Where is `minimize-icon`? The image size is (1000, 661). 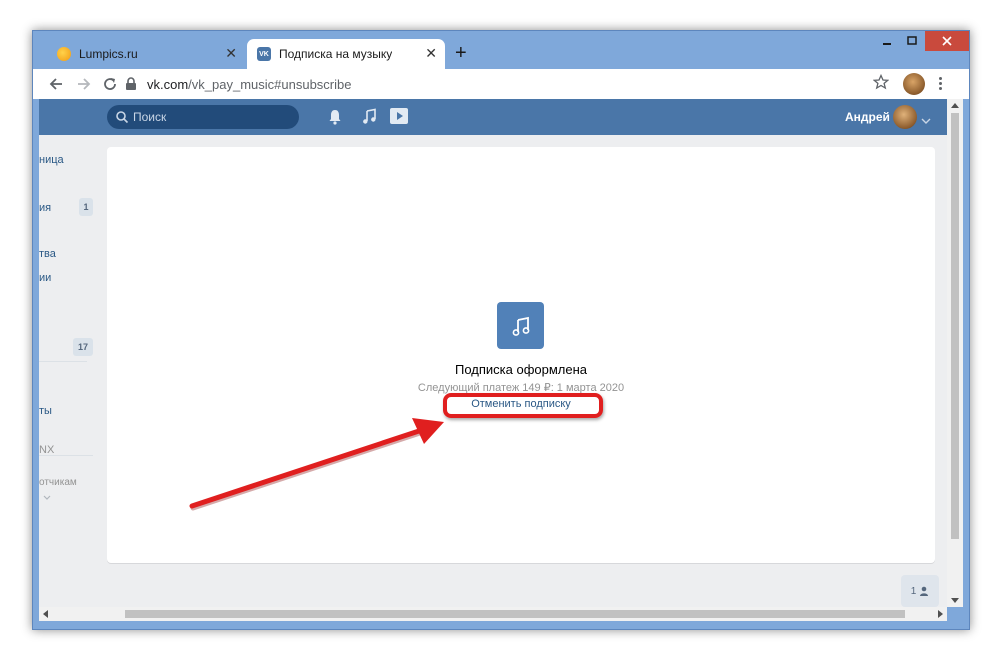 minimize-icon is located at coordinates (887, 44).